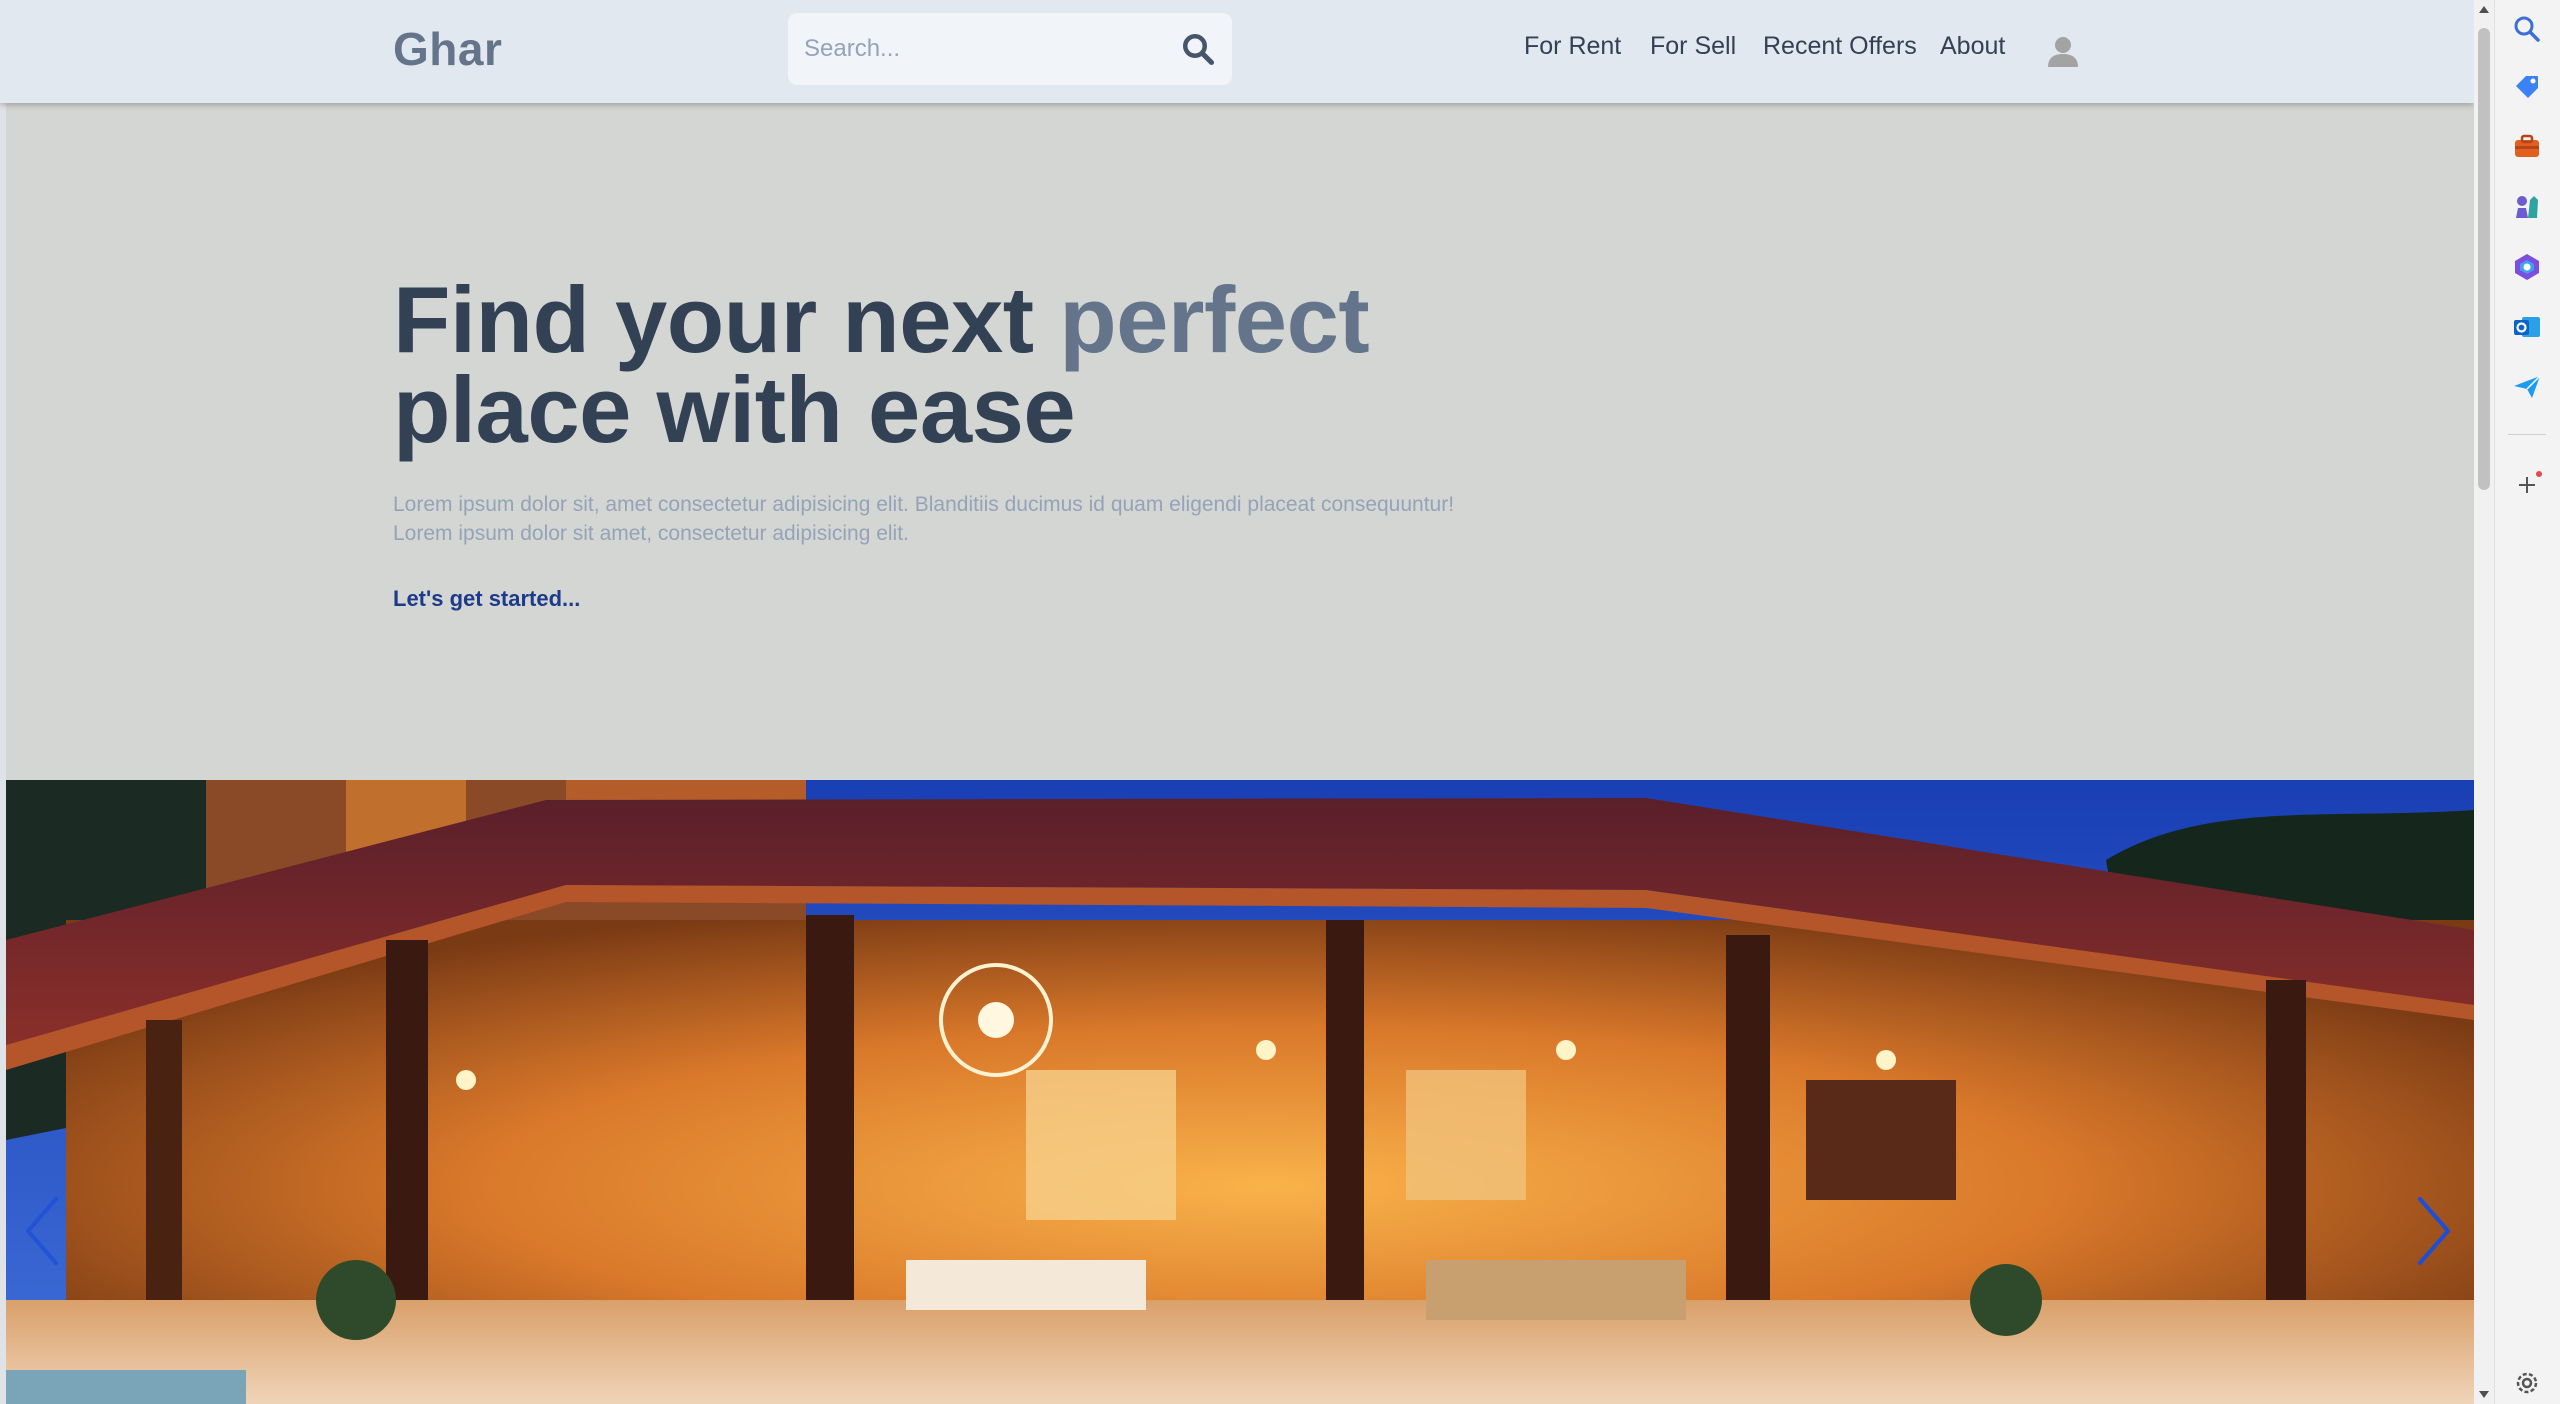 This screenshot has height=1404, width=2560. Describe the element at coordinates (734, 409) in the screenshot. I see `hero-title-part2: place with ease` at that location.